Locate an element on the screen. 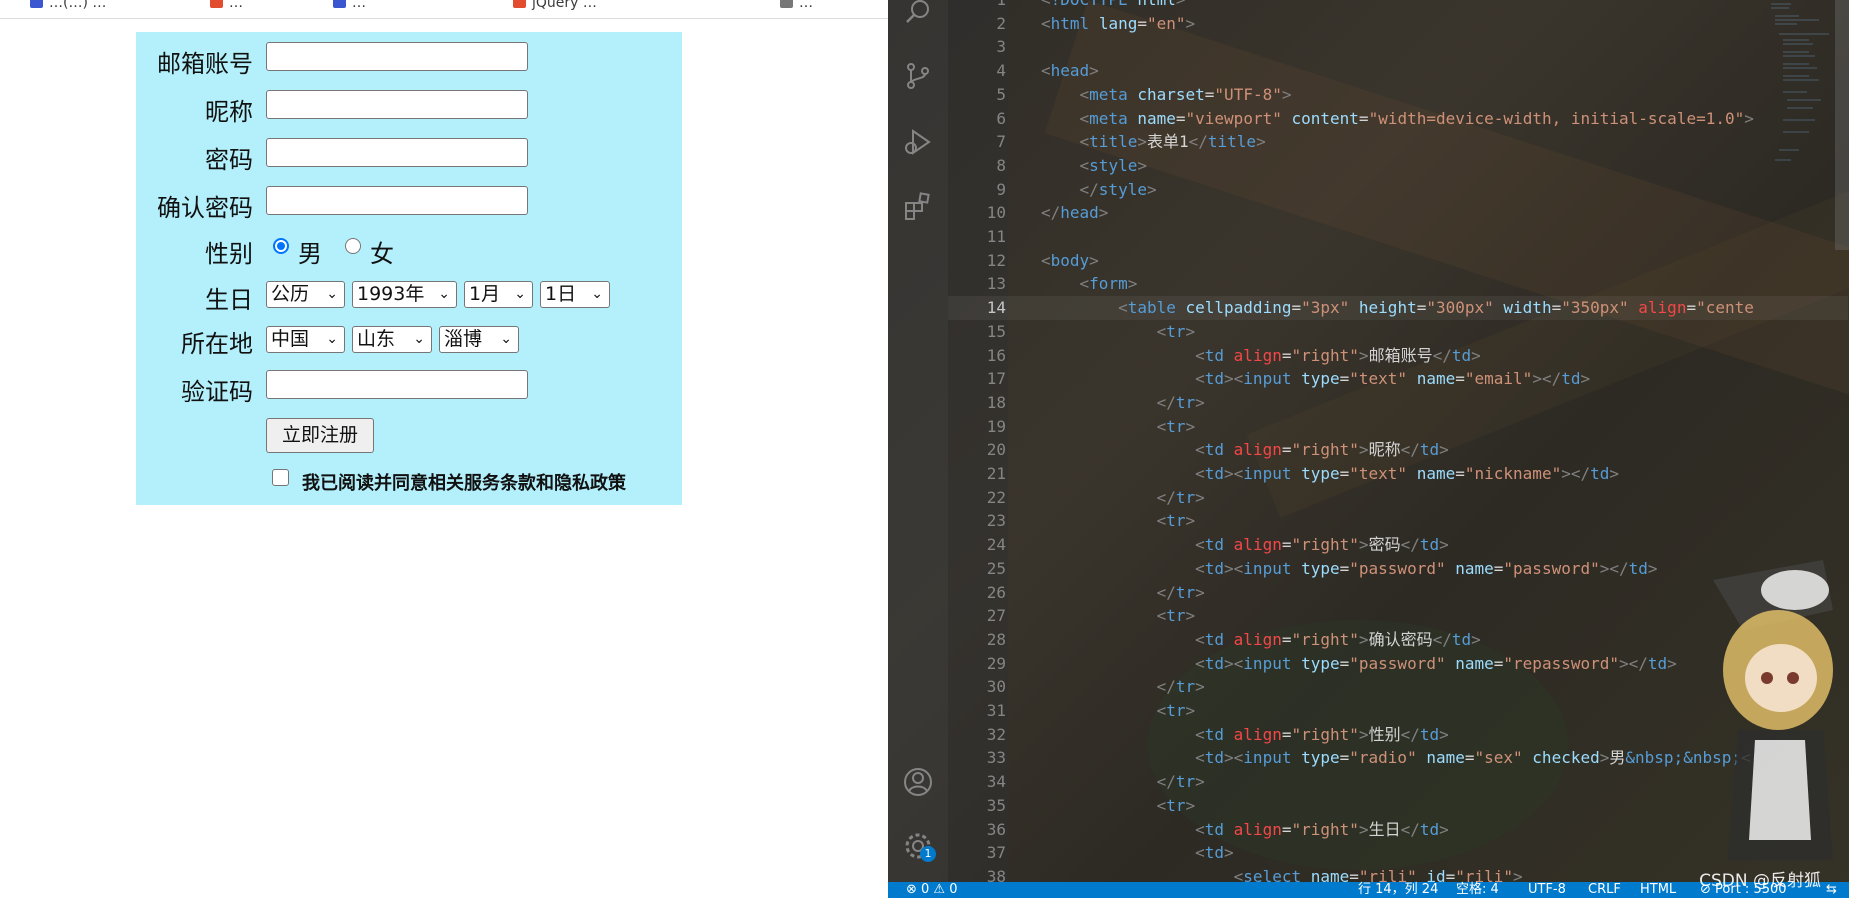 This screenshot has height=898, width=1849. code-line: 13 <form> is located at coordinates (1398, 284).